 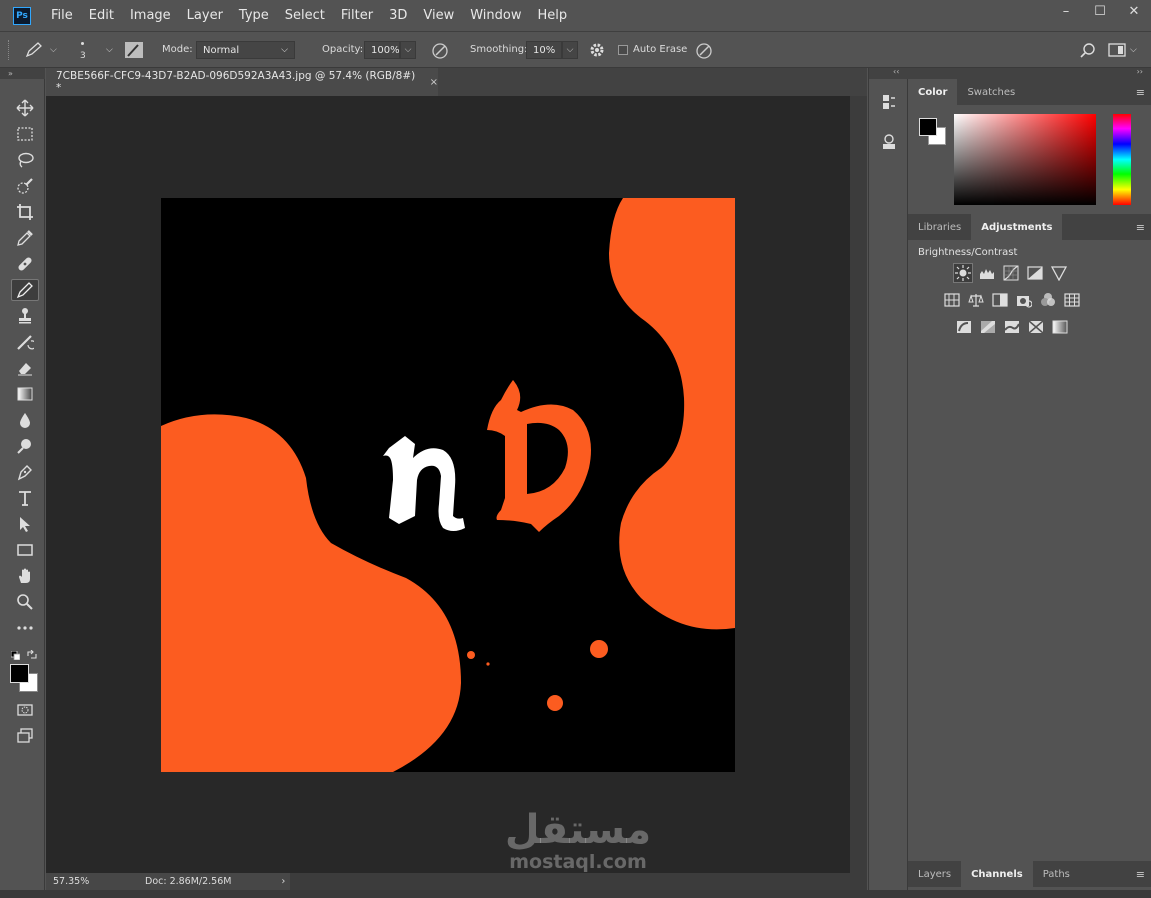 What do you see at coordinates (987, 273) in the screenshot?
I see `levels-button` at bounding box center [987, 273].